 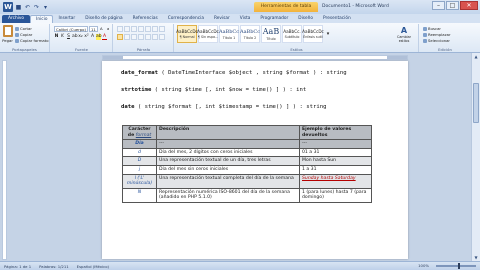 I want to click on minimize-button: –, so click(x=438, y=5).